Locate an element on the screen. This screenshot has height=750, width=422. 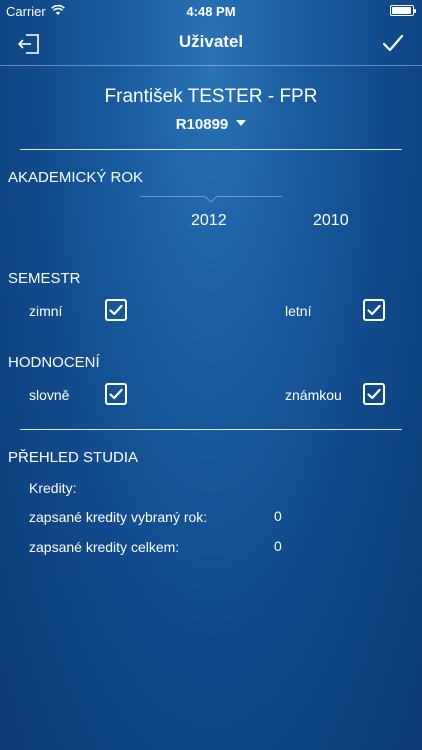
evaluation-title: HODNOCENÍ is located at coordinates (54, 362).